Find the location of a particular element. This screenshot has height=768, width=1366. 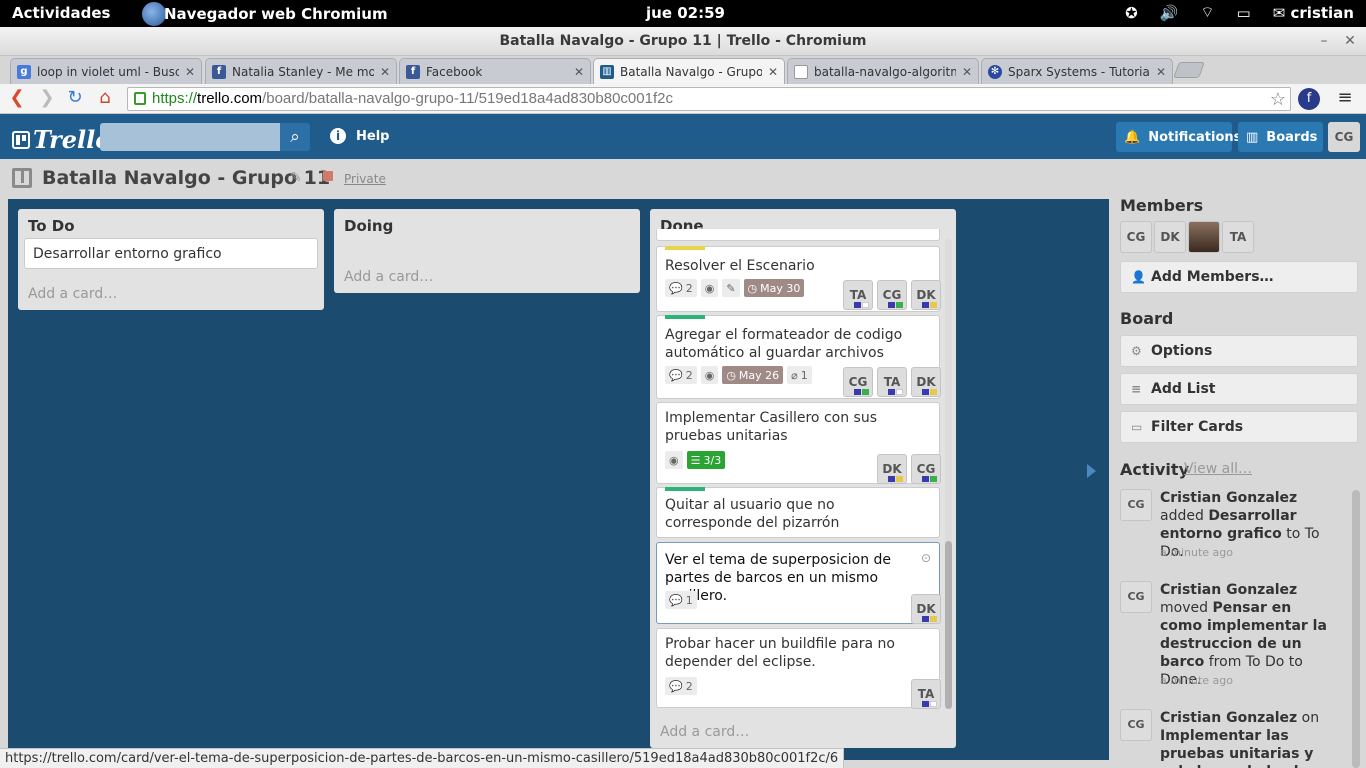

extension-icon: f is located at coordinates (1309, 99).